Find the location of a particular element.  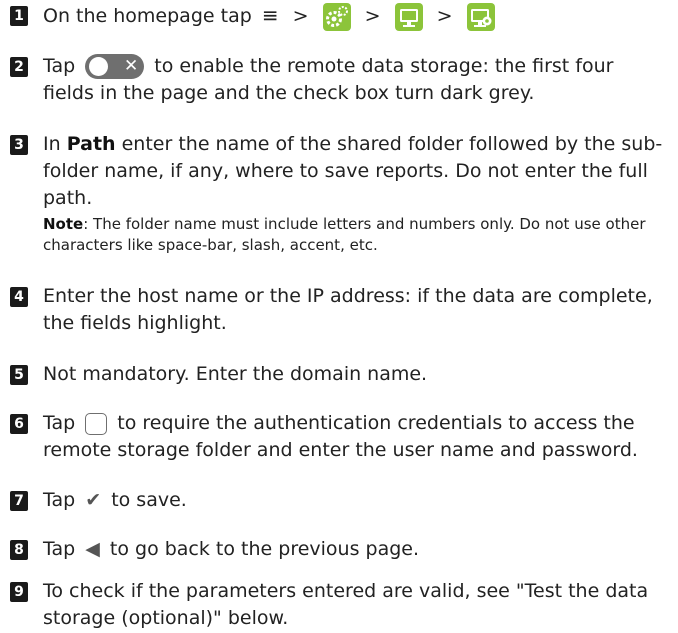

step-7: 7 Tap ✔ to save. is located at coordinates (340, 500).